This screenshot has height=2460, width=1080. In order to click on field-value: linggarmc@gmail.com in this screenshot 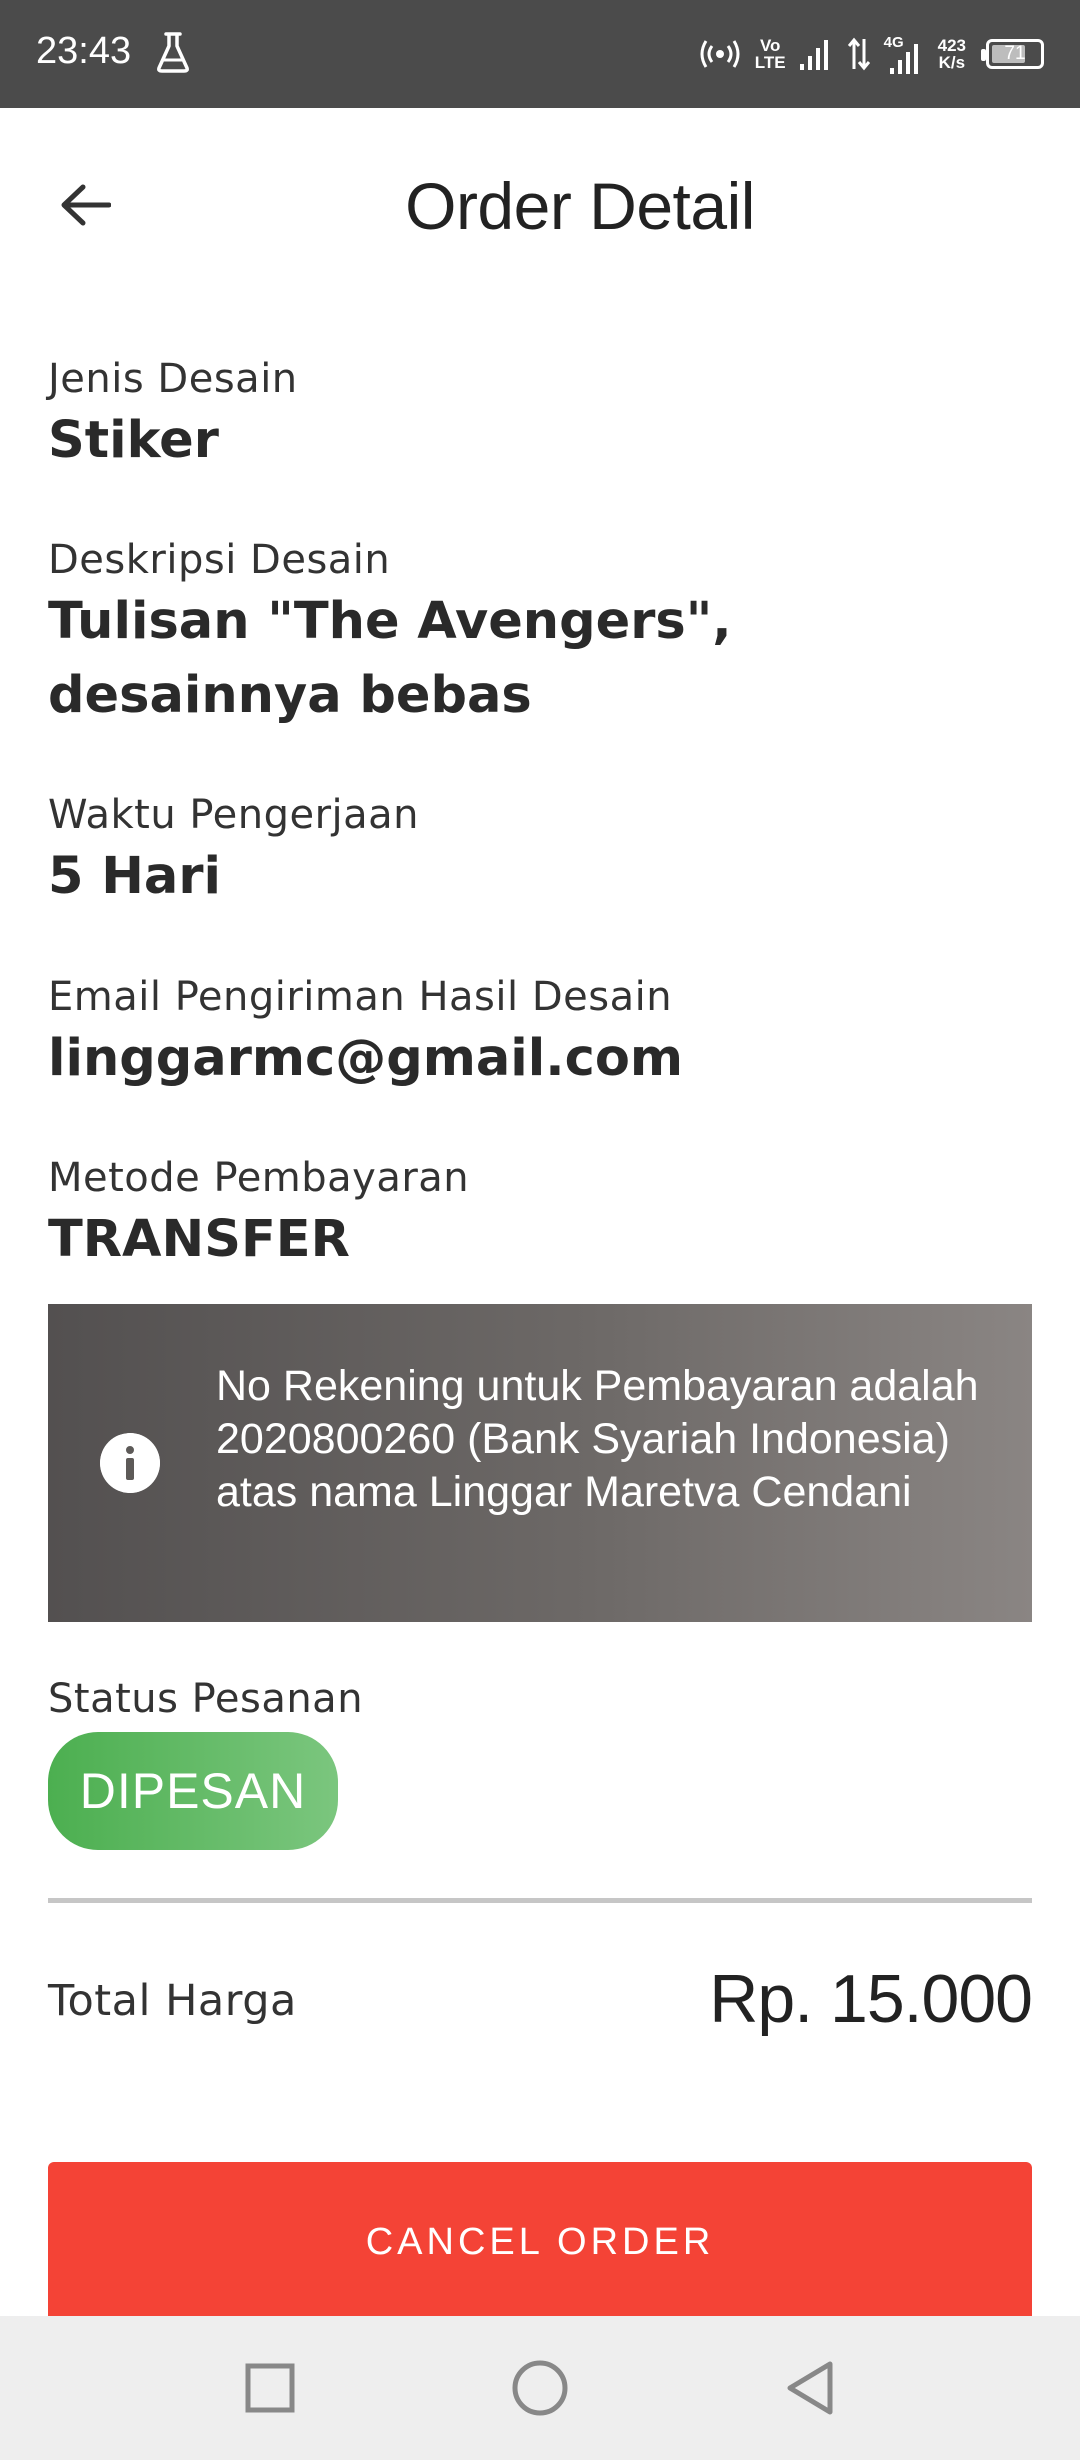, I will do `click(366, 1058)`.